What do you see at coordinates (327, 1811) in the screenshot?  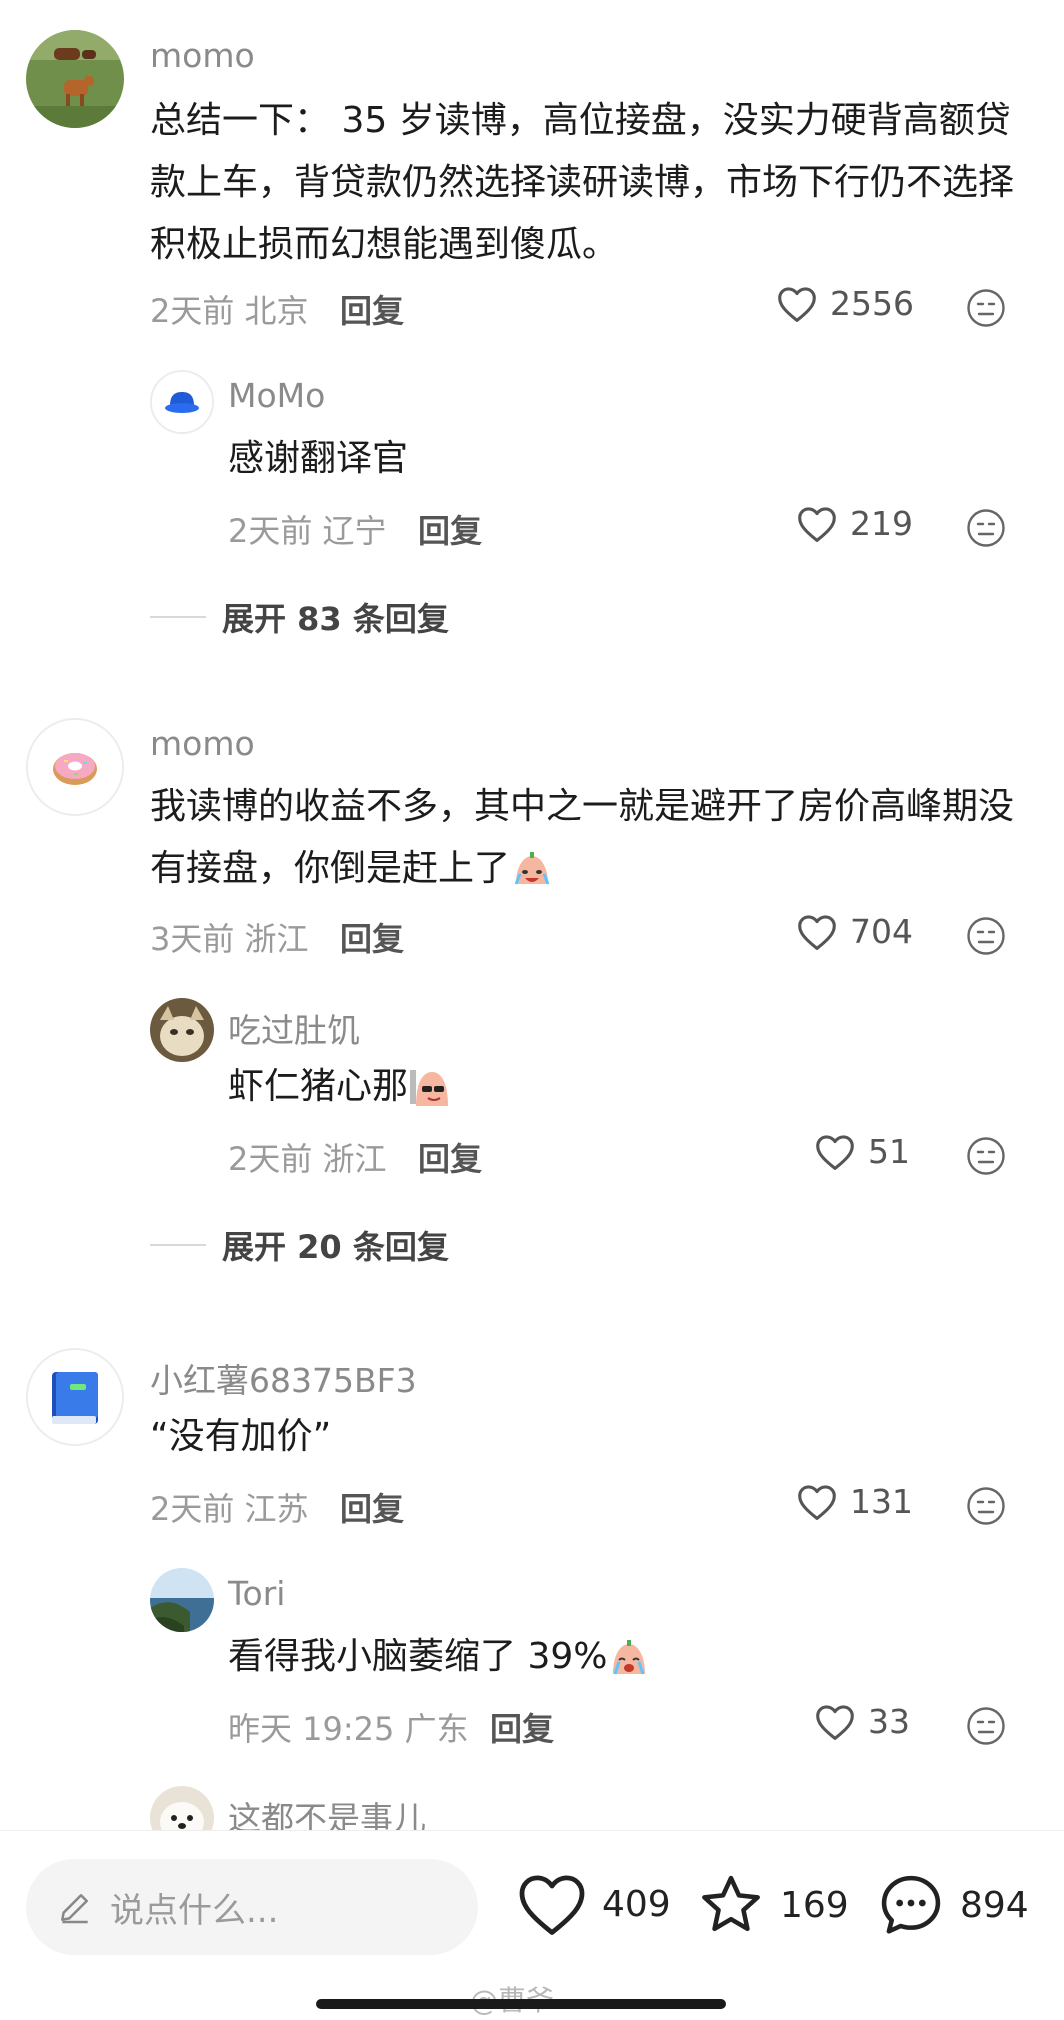 I see `username: 这都不是事儿` at bounding box center [327, 1811].